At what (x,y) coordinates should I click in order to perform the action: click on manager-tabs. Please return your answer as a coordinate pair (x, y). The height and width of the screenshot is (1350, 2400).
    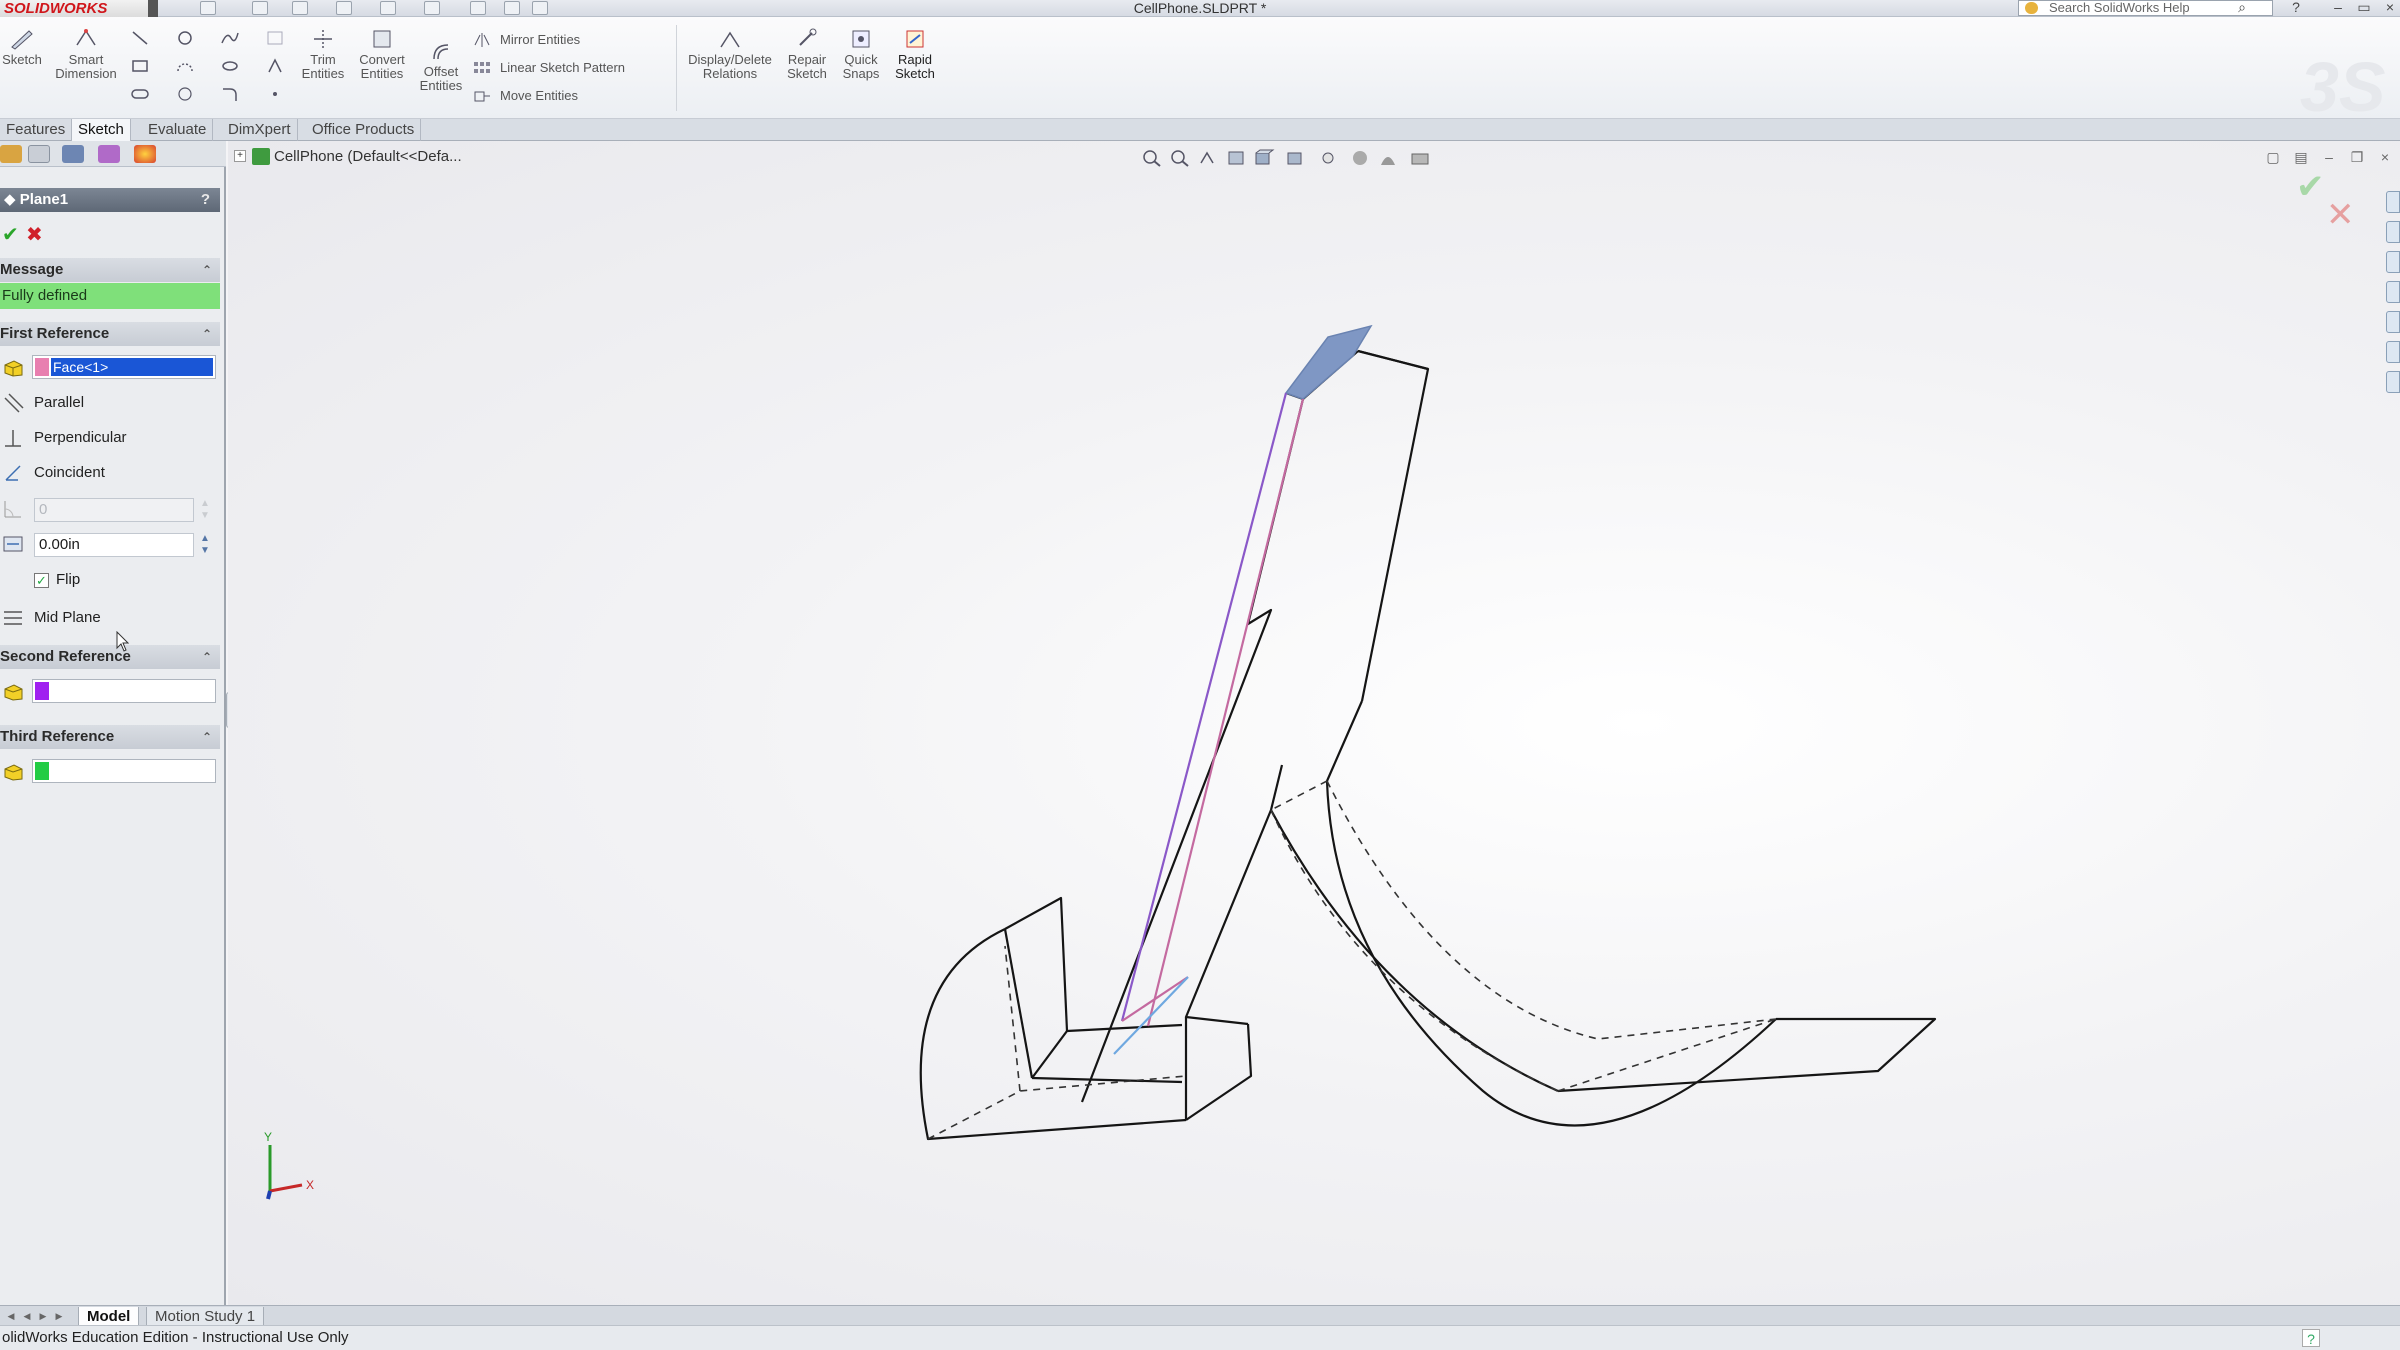
    Looking at the image, I should click on (113, 154).